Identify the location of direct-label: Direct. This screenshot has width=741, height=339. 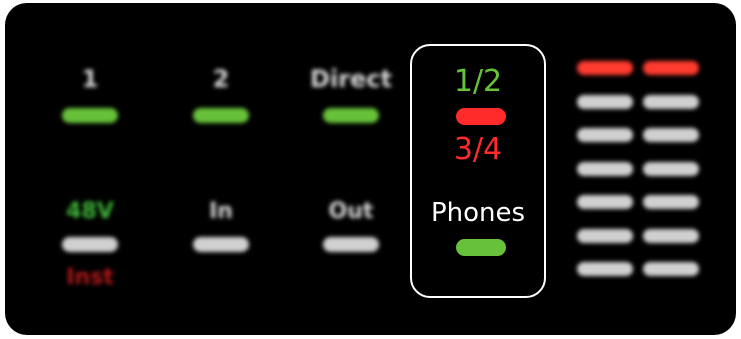
(351, 79).